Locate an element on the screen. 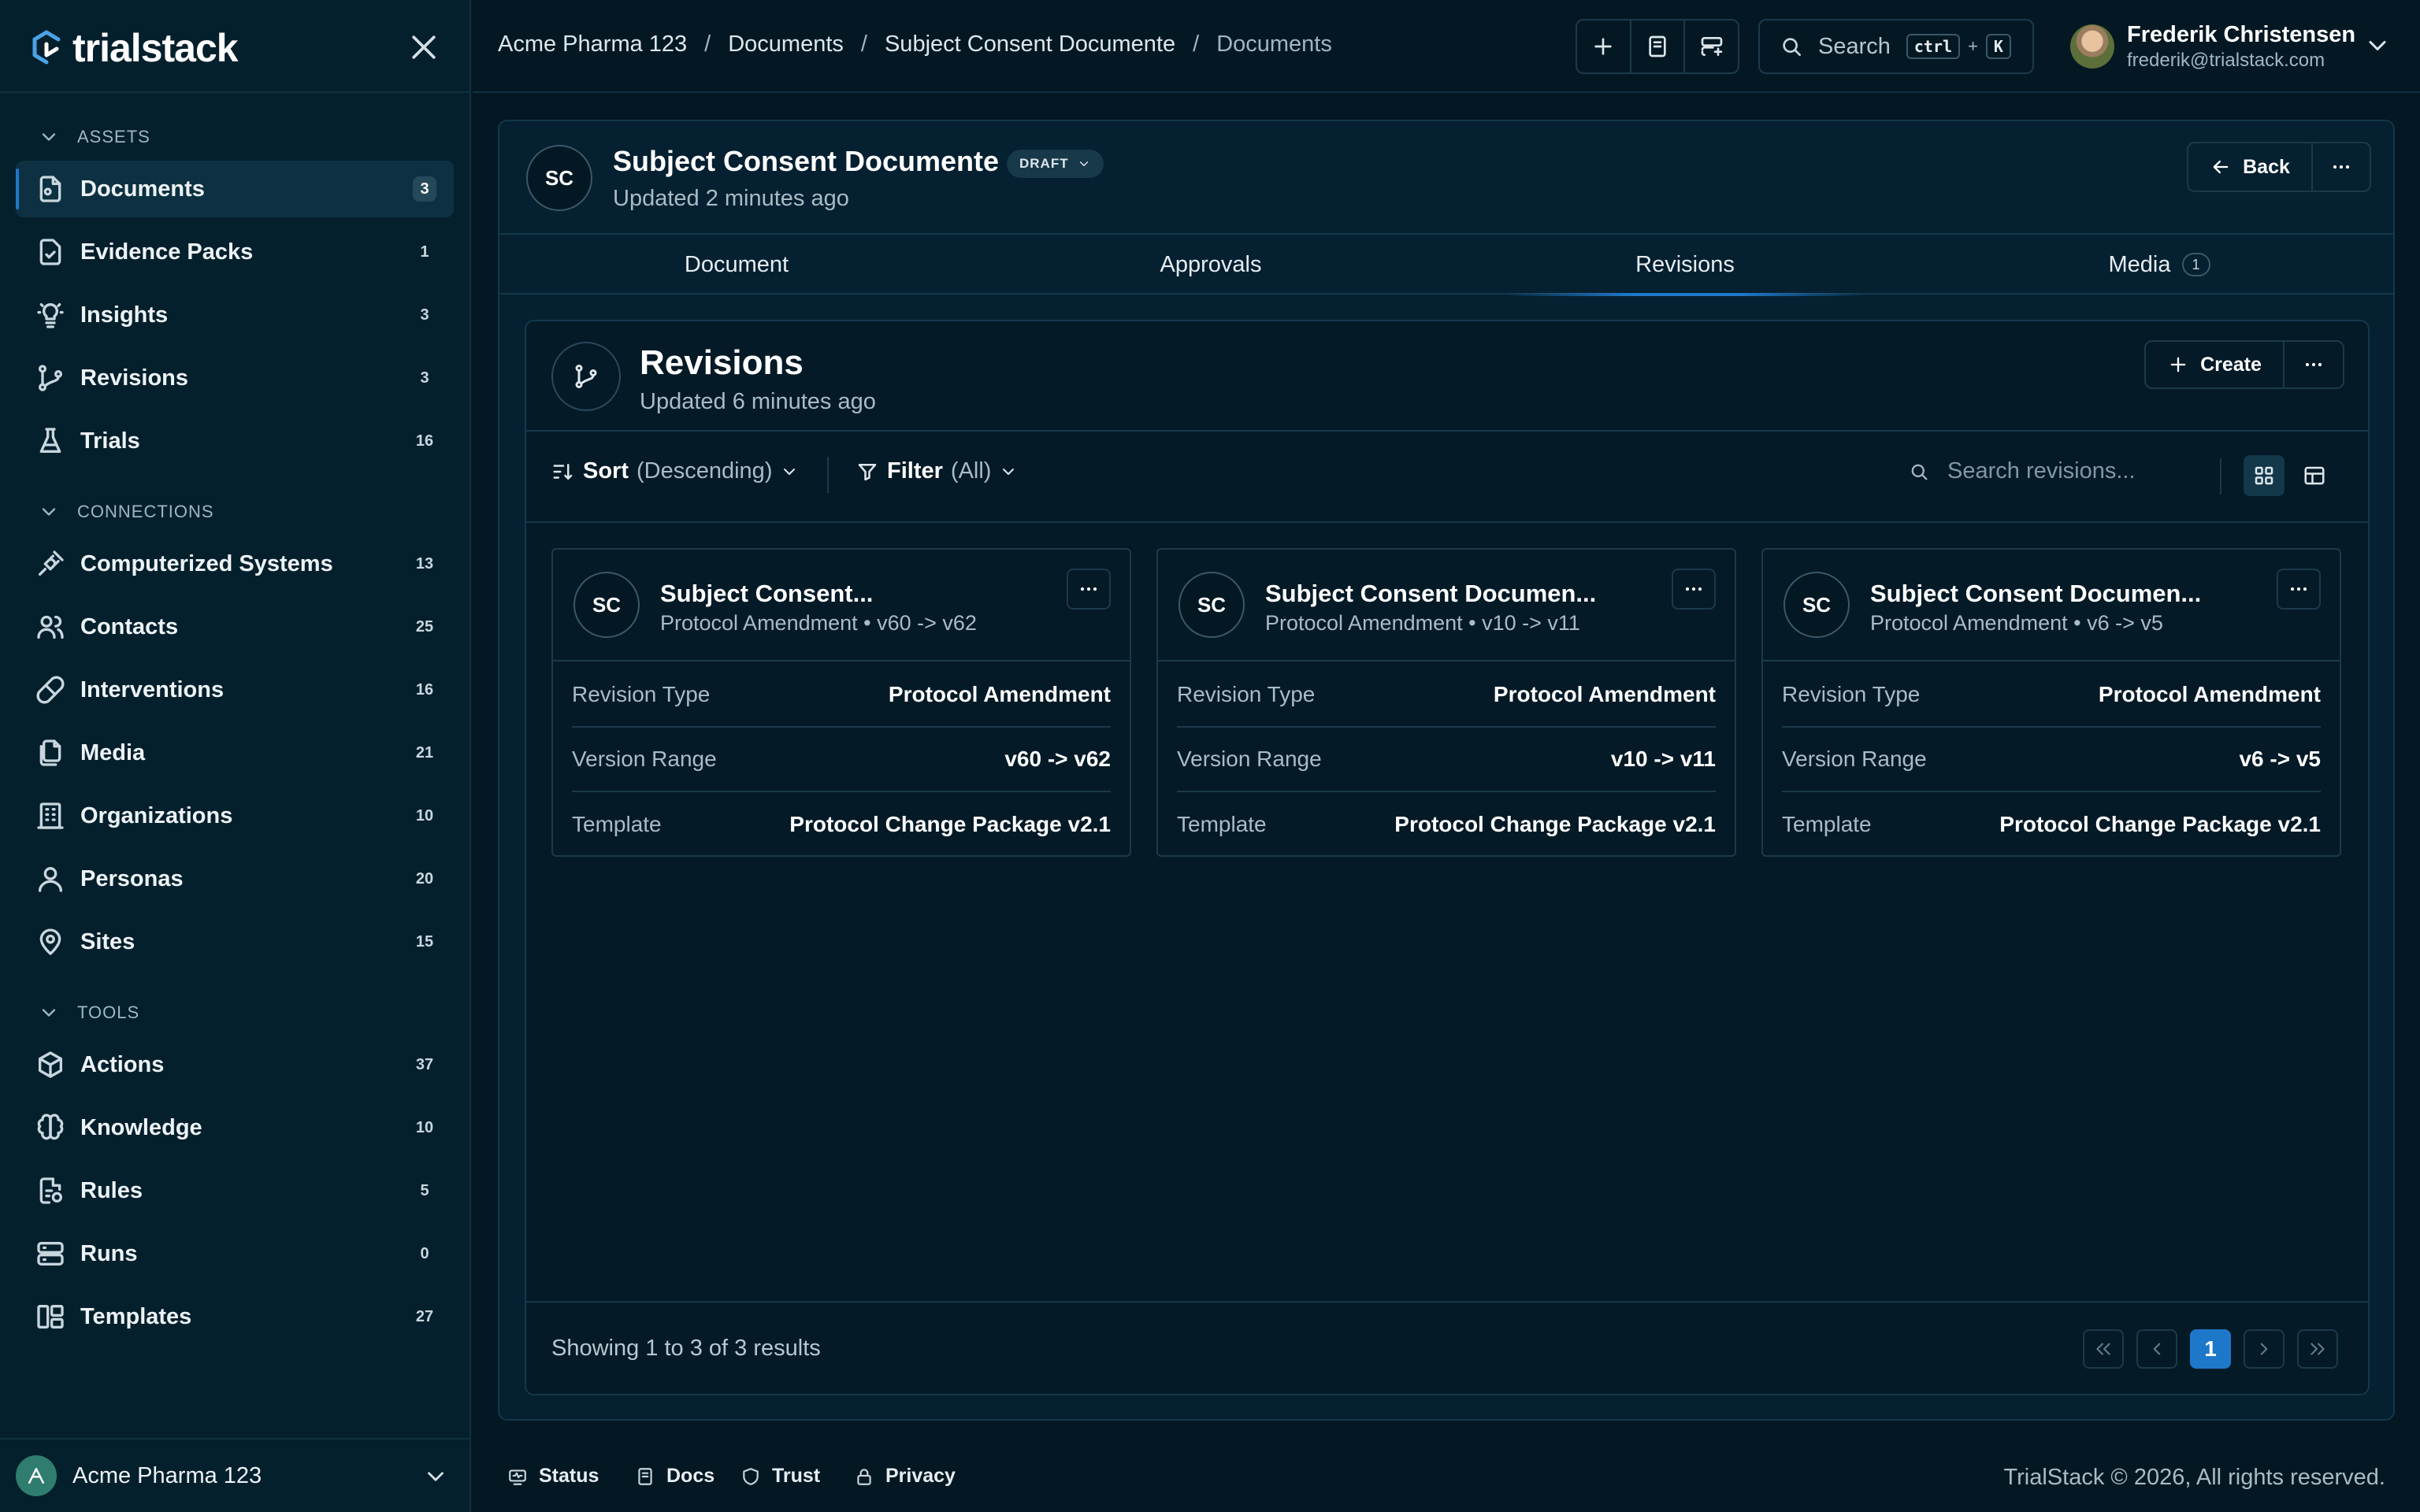 Image resolution: width=2420 pixels, height=1512 pixels. section-connections-toggle: CONNECTIONS is located at coordinates (126, 512).